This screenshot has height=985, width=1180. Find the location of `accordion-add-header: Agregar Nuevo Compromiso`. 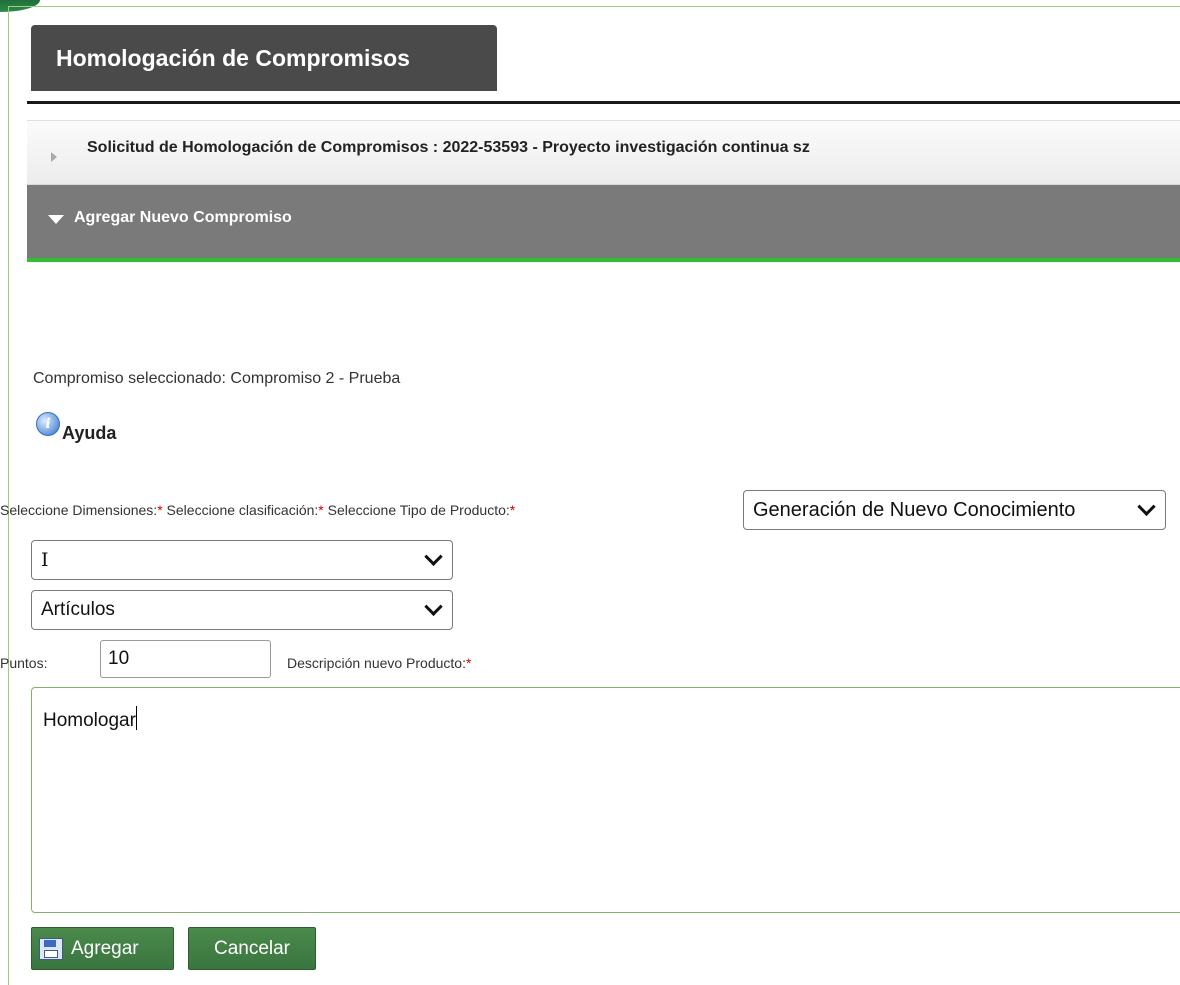

accordion-add-header: Agregar Nuevo Compromiso is located at coordinates (603, 221).